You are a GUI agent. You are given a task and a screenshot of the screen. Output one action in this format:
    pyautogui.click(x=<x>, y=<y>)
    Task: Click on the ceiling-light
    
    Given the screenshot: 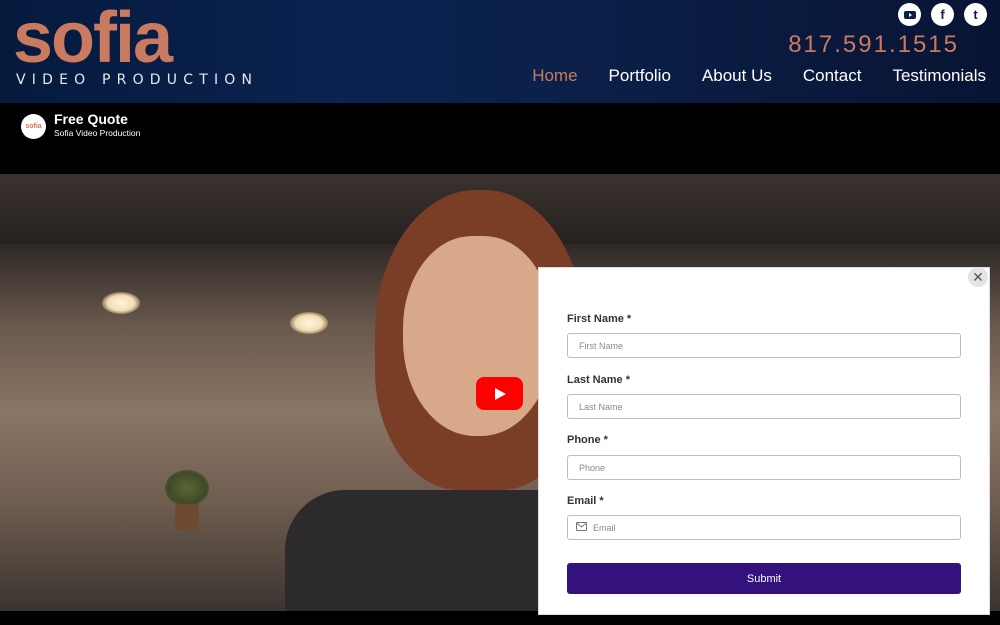 What is the action you would take?
    pyautogui.click(x=121, y=303)
    